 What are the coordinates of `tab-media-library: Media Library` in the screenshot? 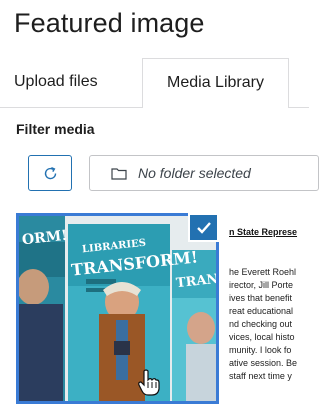 It's located at (215, 83).